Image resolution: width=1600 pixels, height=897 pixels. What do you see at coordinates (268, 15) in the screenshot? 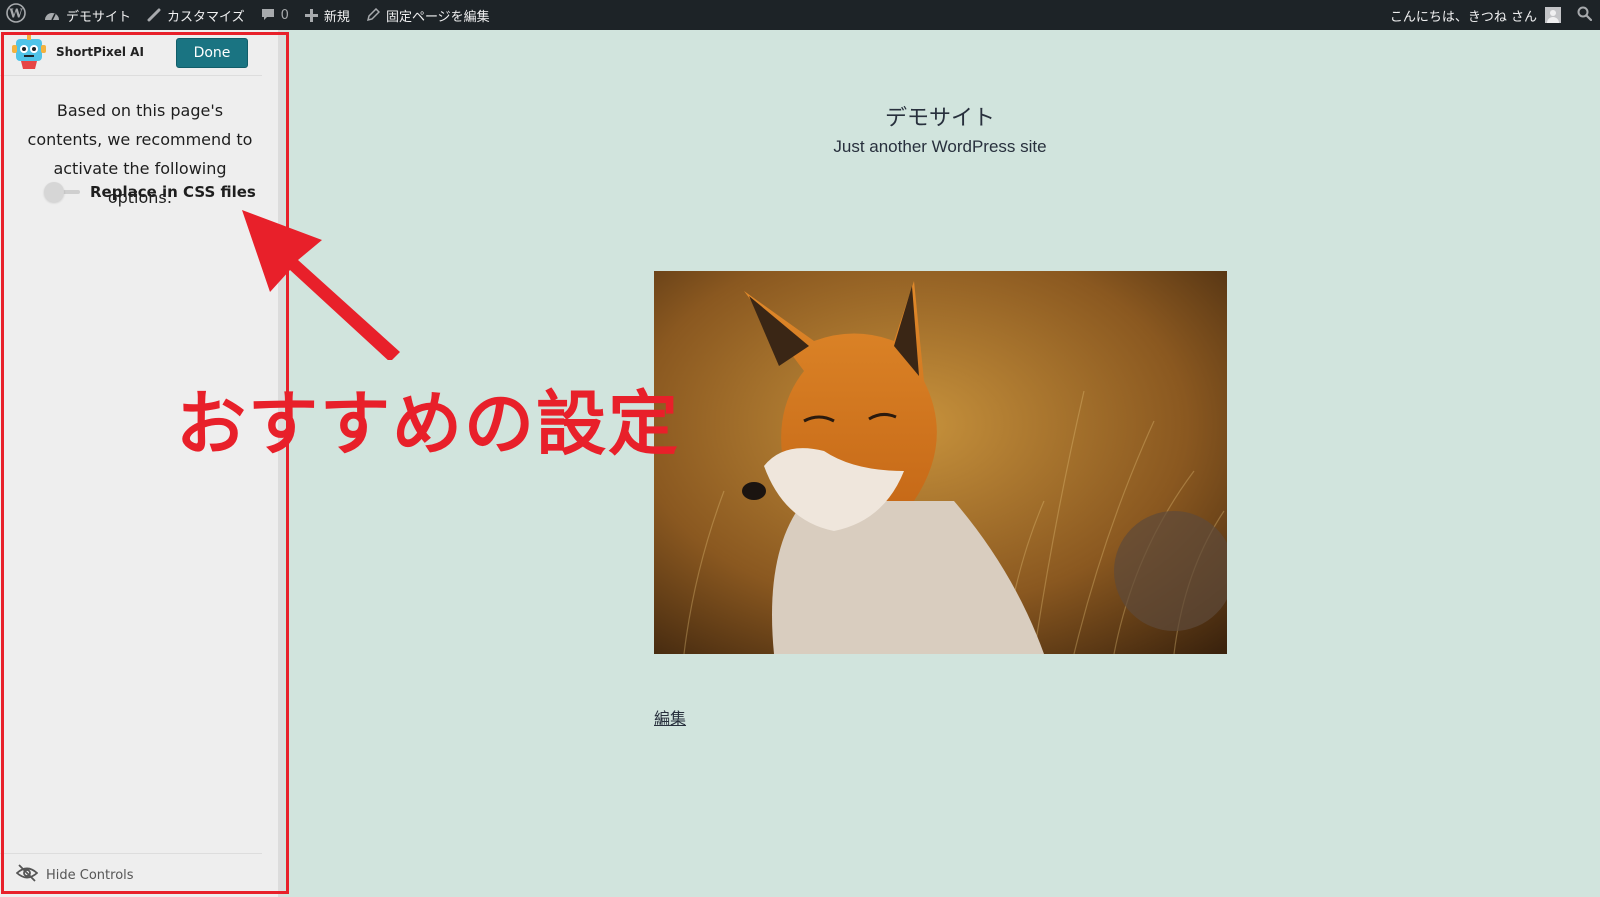
I see `comment-icon` at bounding box center [268, 15].